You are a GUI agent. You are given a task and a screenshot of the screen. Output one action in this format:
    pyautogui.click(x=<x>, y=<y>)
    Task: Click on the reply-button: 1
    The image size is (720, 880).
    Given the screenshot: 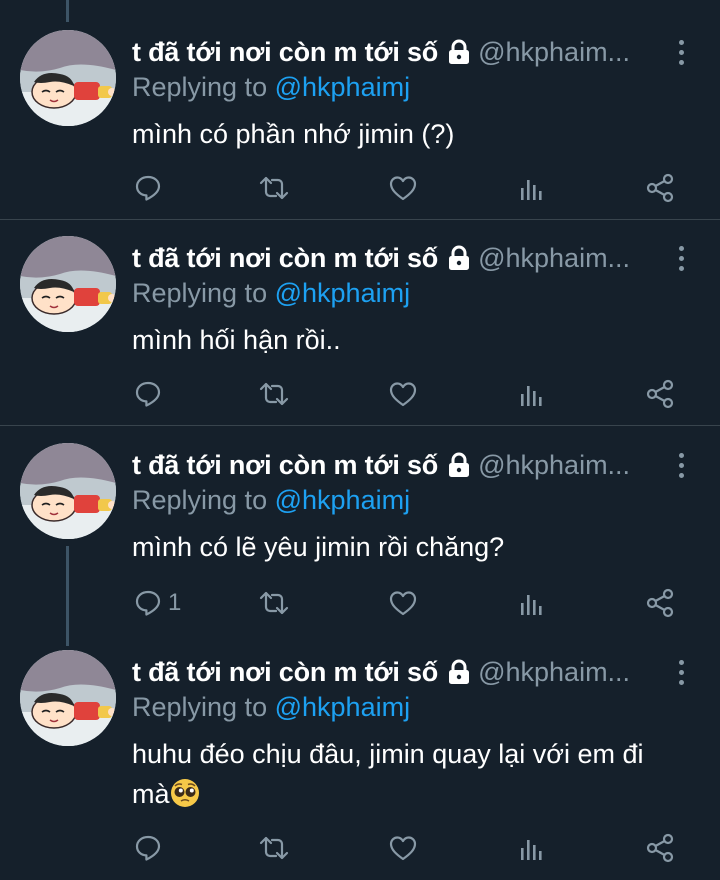 What is the action you would take?
    pyautogui.click(x=157, y=603)
    